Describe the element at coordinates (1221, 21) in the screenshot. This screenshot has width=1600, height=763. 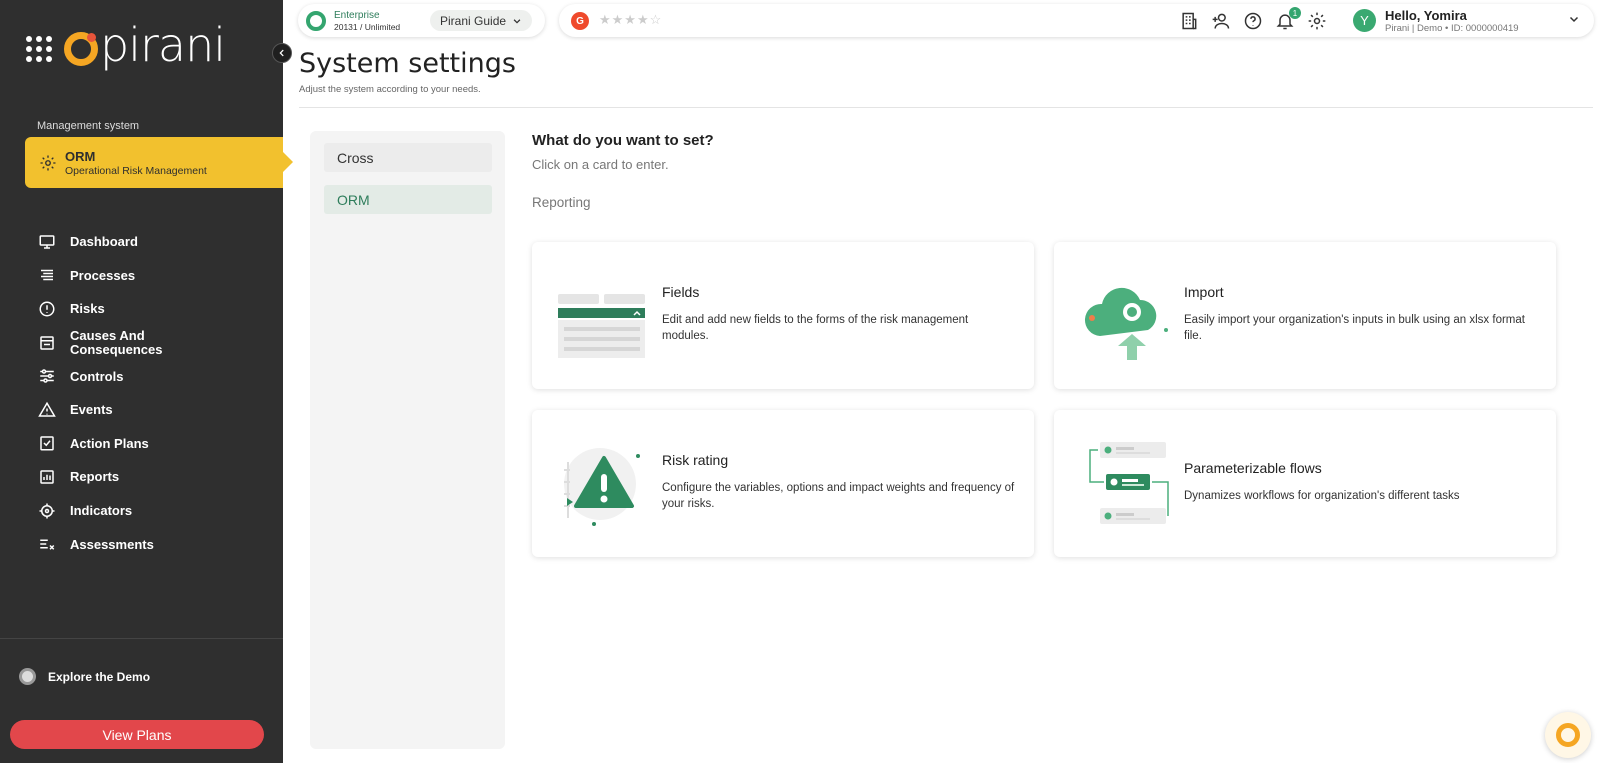
I see `add-user-icon` at that location.